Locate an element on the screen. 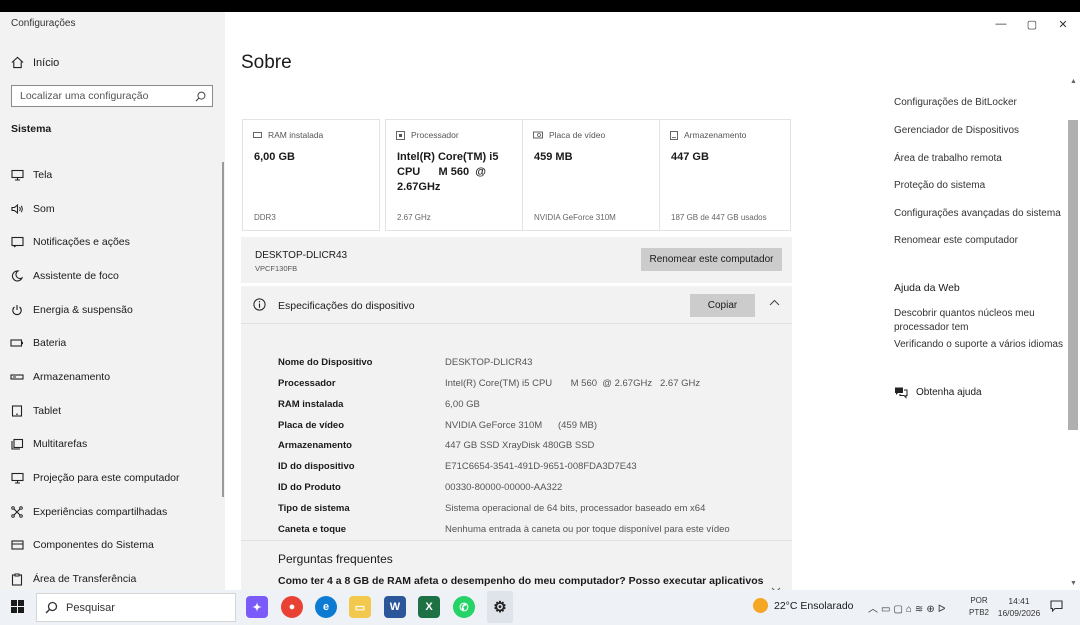 Image resolution: width=1080 pixels, height=625 pixels. sidebar-scrollbar is located at coordinates (223, 329).